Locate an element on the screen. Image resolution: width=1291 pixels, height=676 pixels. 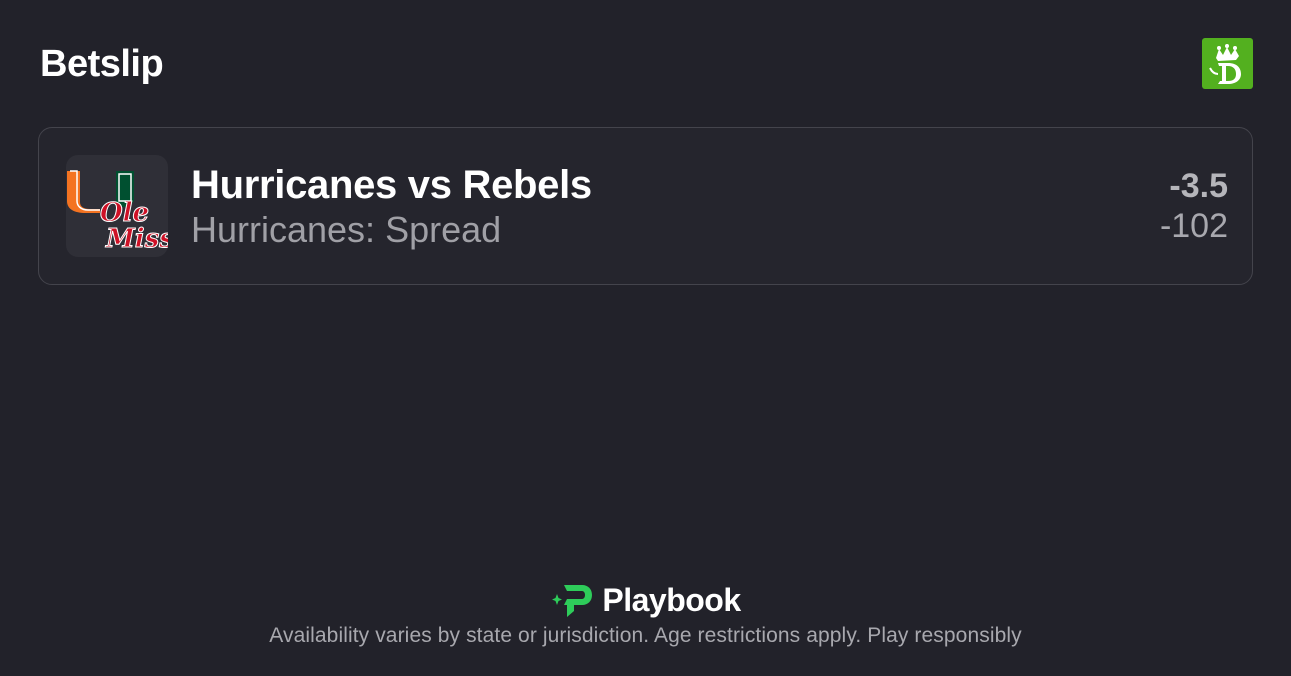
playbook-logo-icon is located at coordinates (572, 600).